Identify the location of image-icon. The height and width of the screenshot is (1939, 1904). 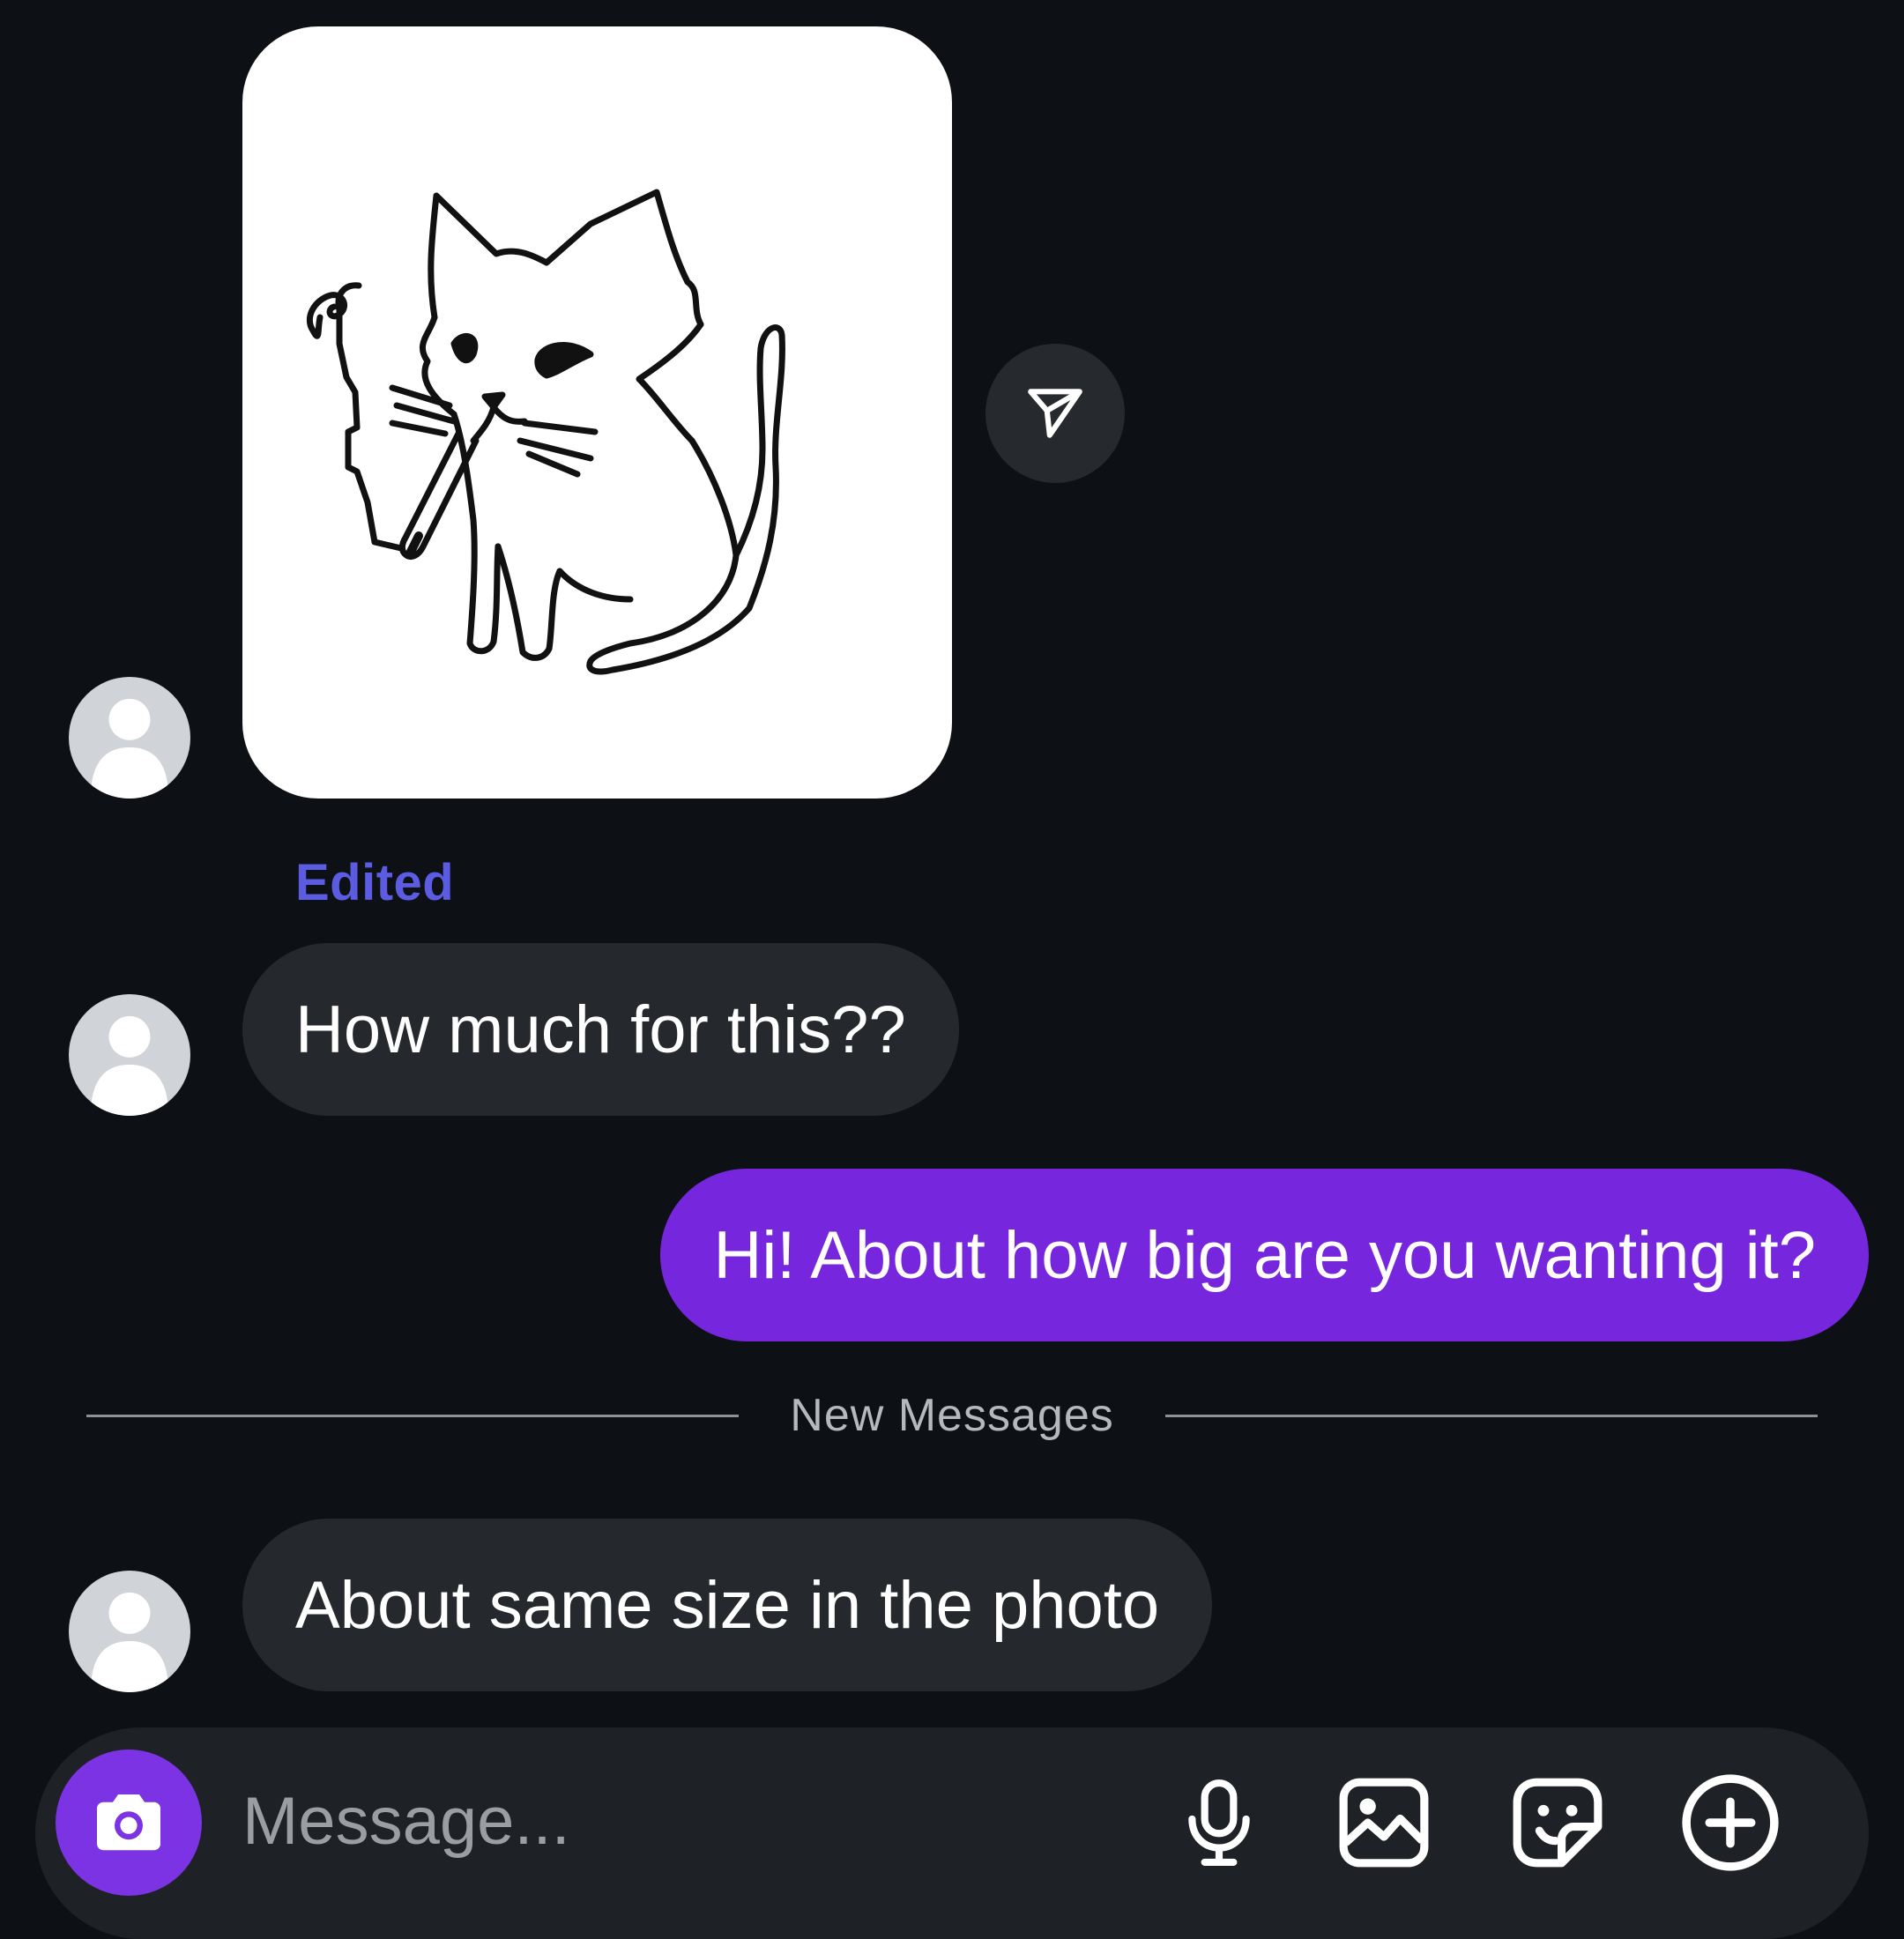
(1384, 1823).